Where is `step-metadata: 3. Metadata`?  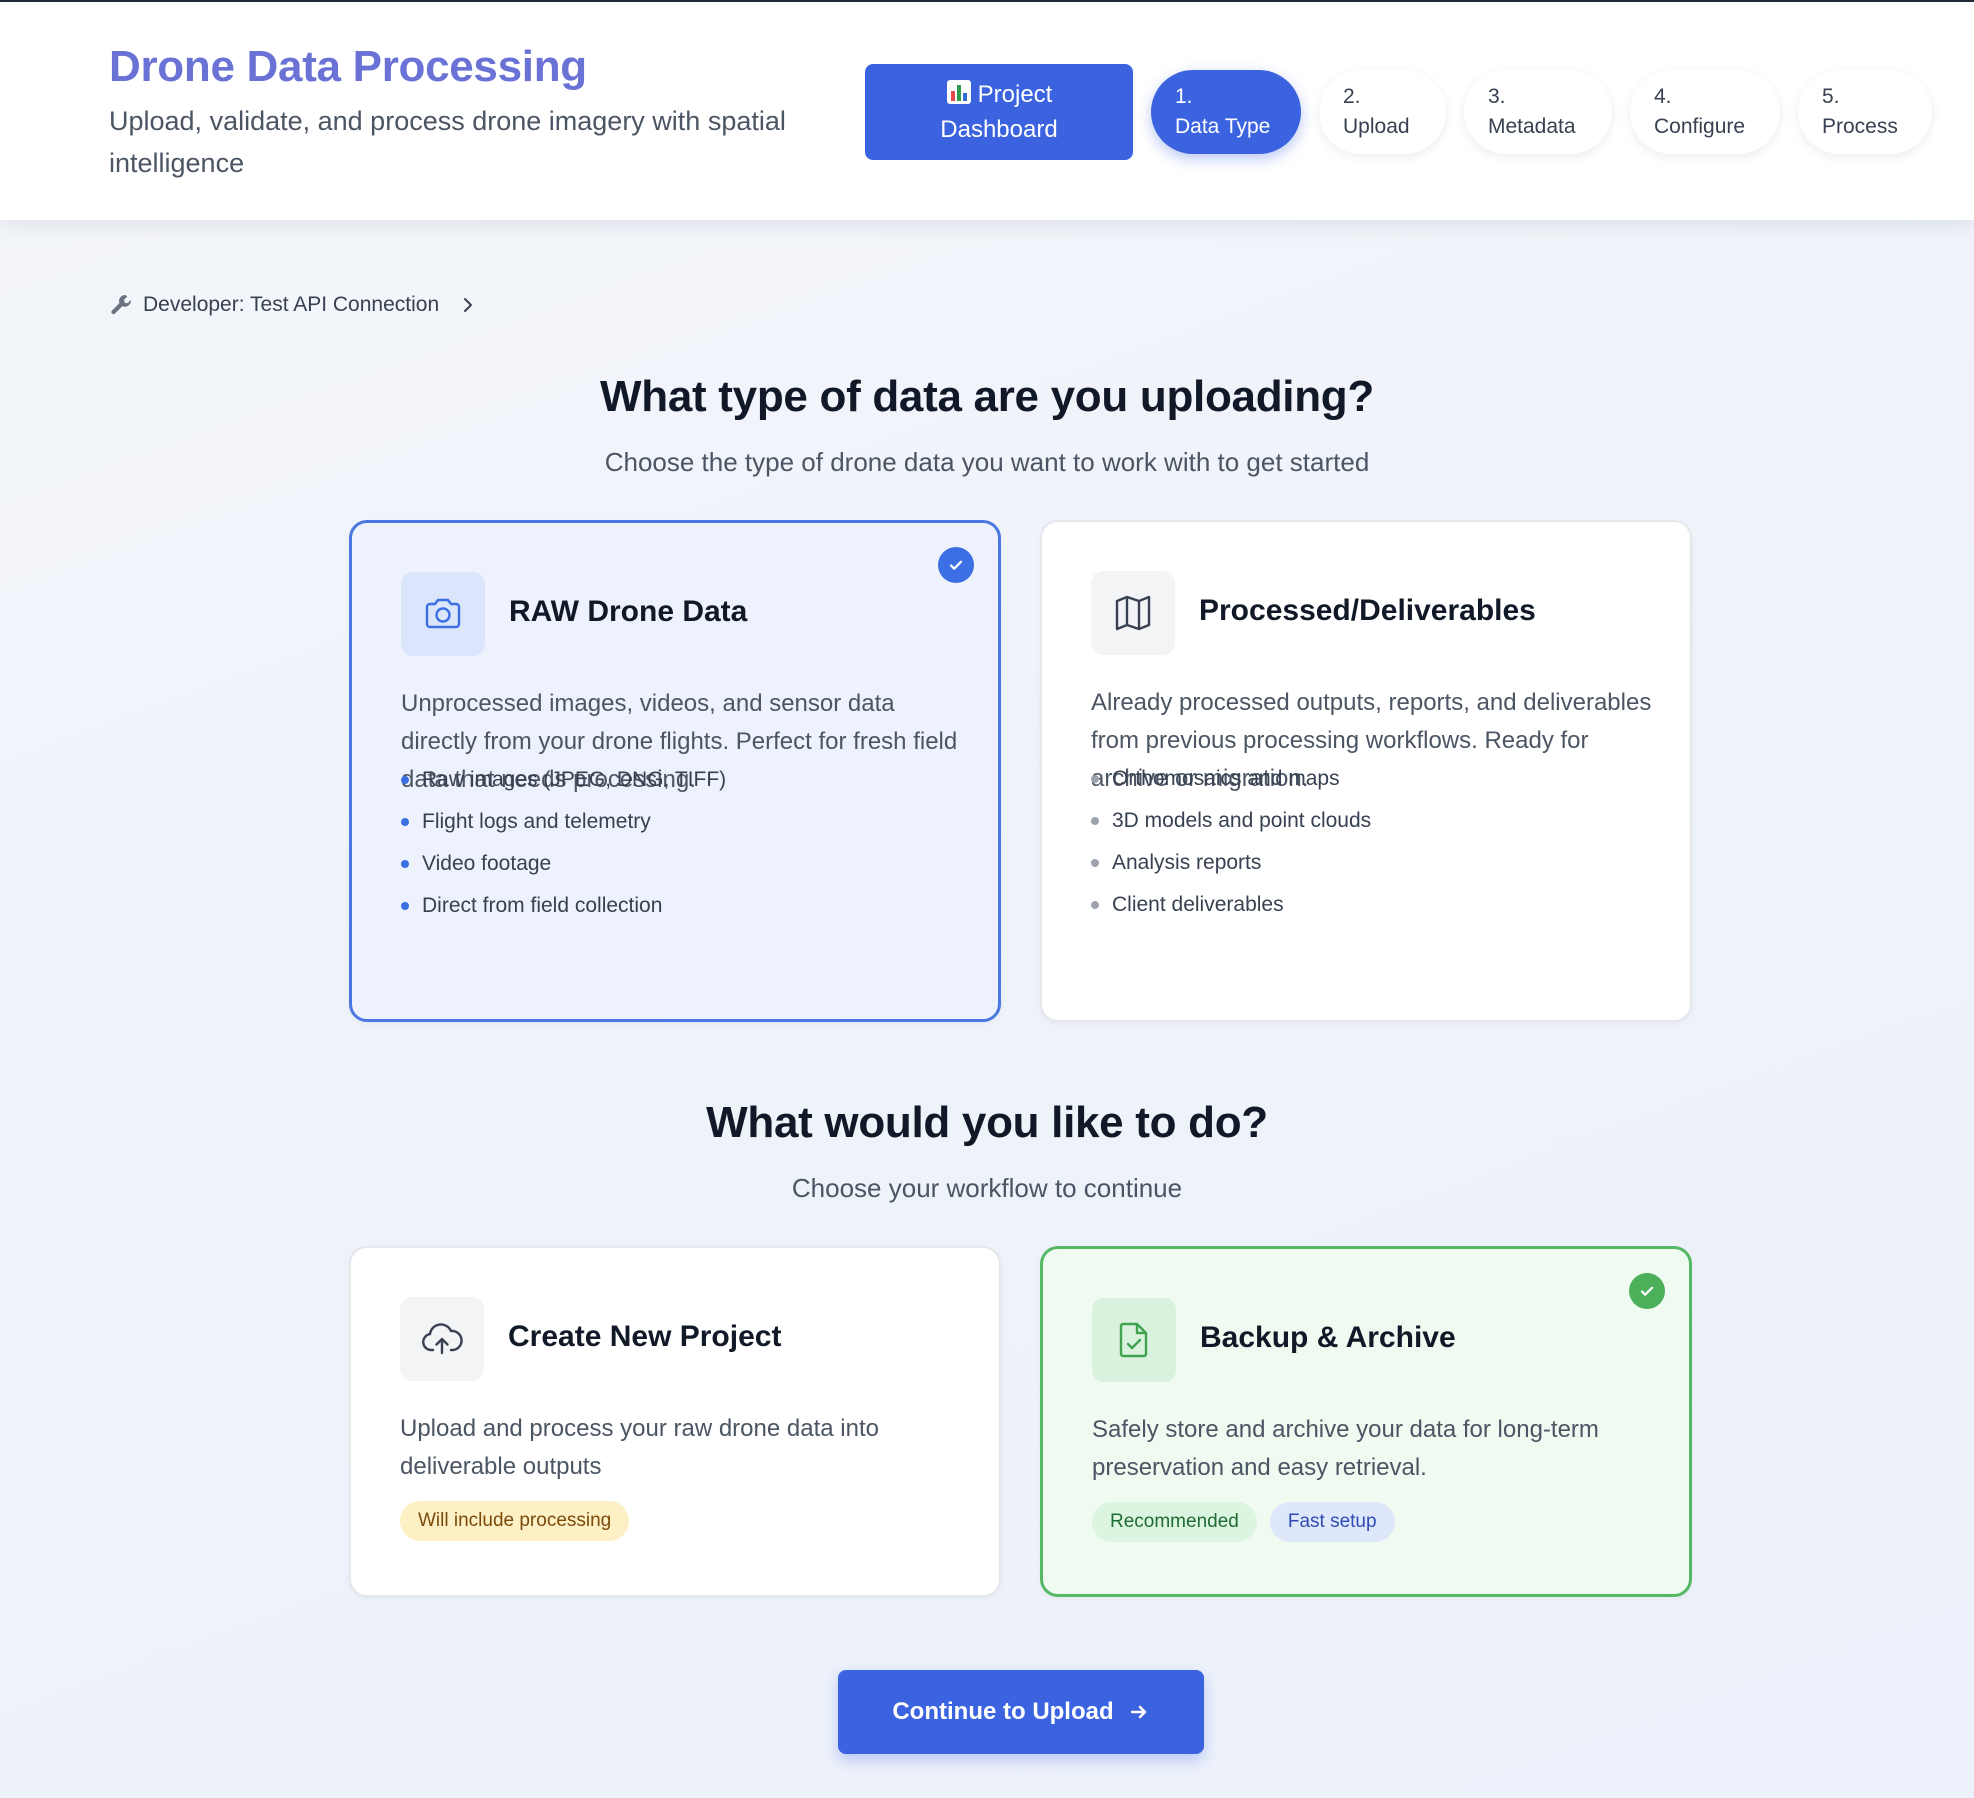 step-metadata: 3. Metadata is located at coordinates (1538, 112).